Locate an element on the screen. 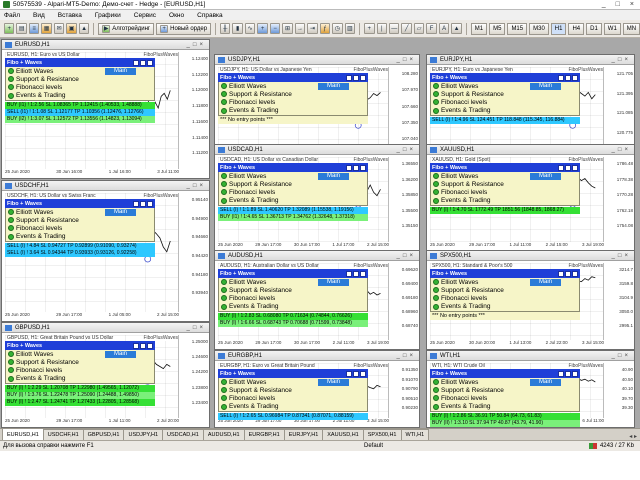 This screenshot has height=480, width=640. menu-charts: Графики is located at coordinates (108, 15).